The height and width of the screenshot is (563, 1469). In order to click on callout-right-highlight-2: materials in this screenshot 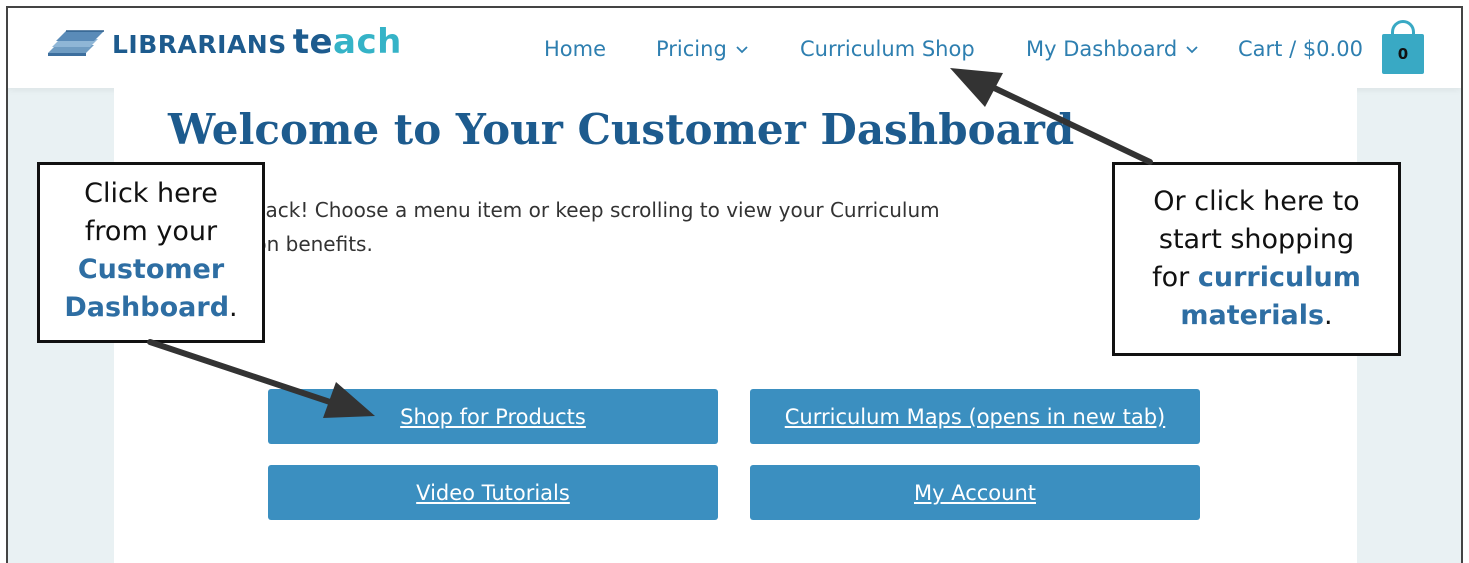, I will do `click(1252, 315)`.